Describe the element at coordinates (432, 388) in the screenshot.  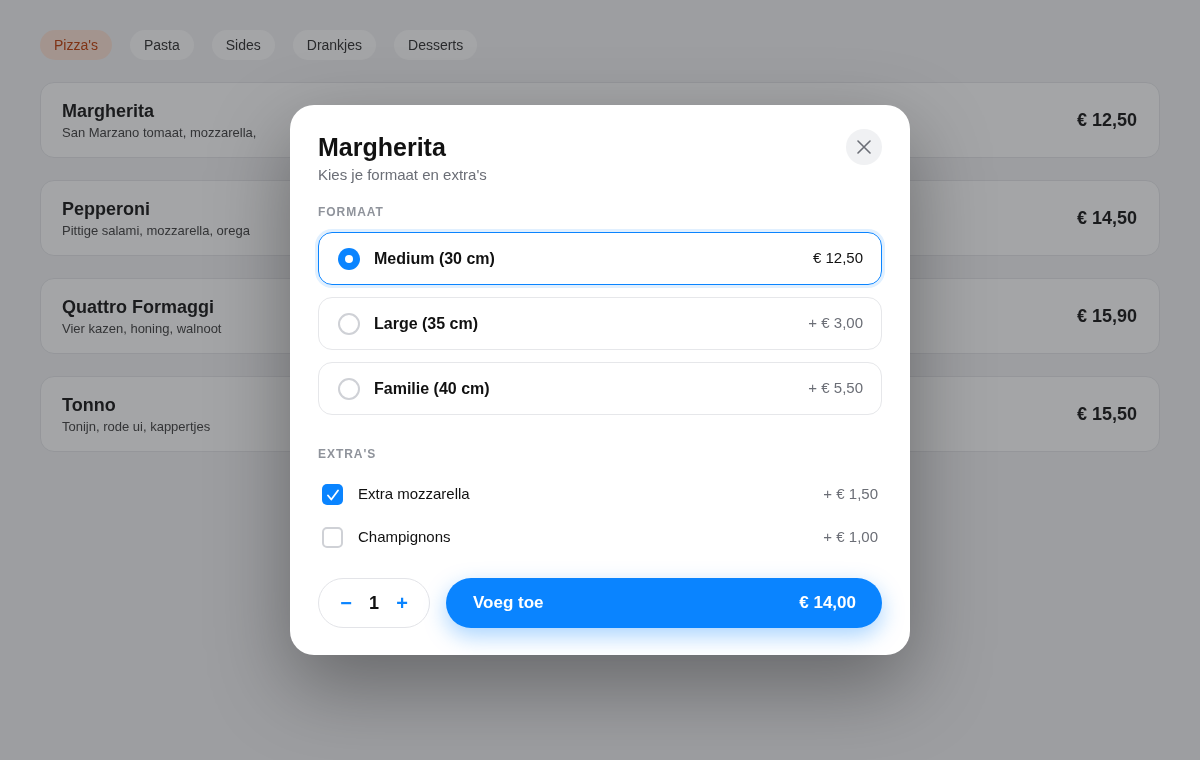
I see `size-label: Familie (40 cm)` at that location.